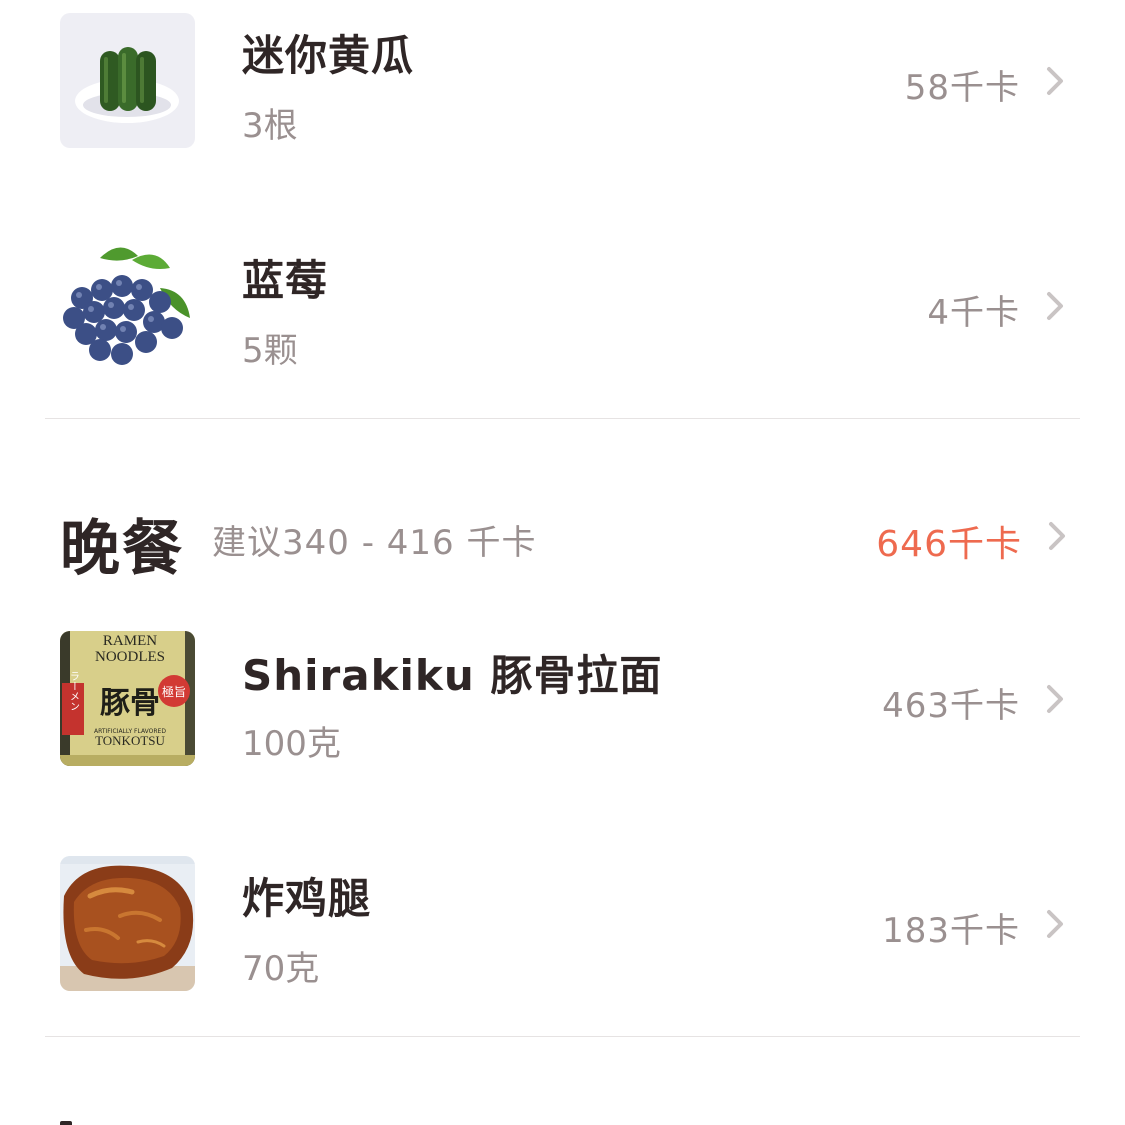 This screenshot has height=1125, width=1125. Describe the element at coordinates (562, 305) in the screenshot. I see `food-item-blueberry: 蓝莓 5颗 4千卡` at that location.